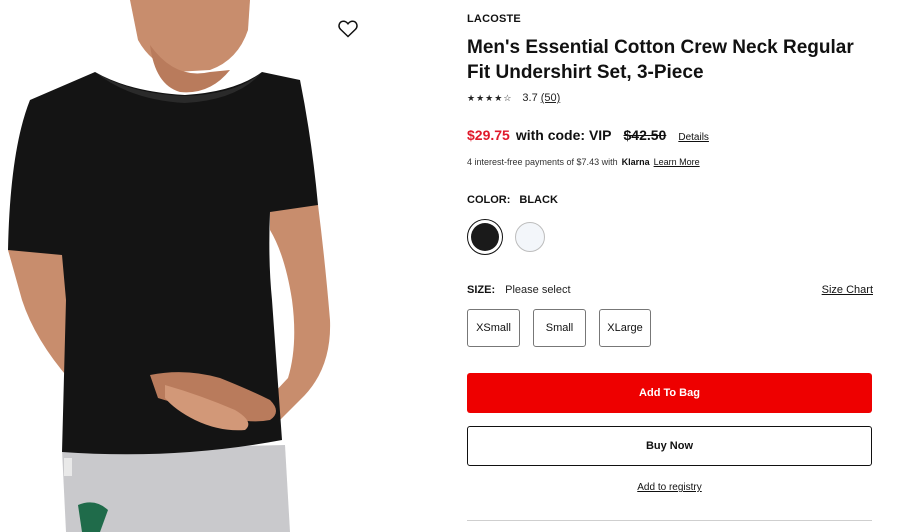  I want to click on review-count-link: (50), so click(551, 98).